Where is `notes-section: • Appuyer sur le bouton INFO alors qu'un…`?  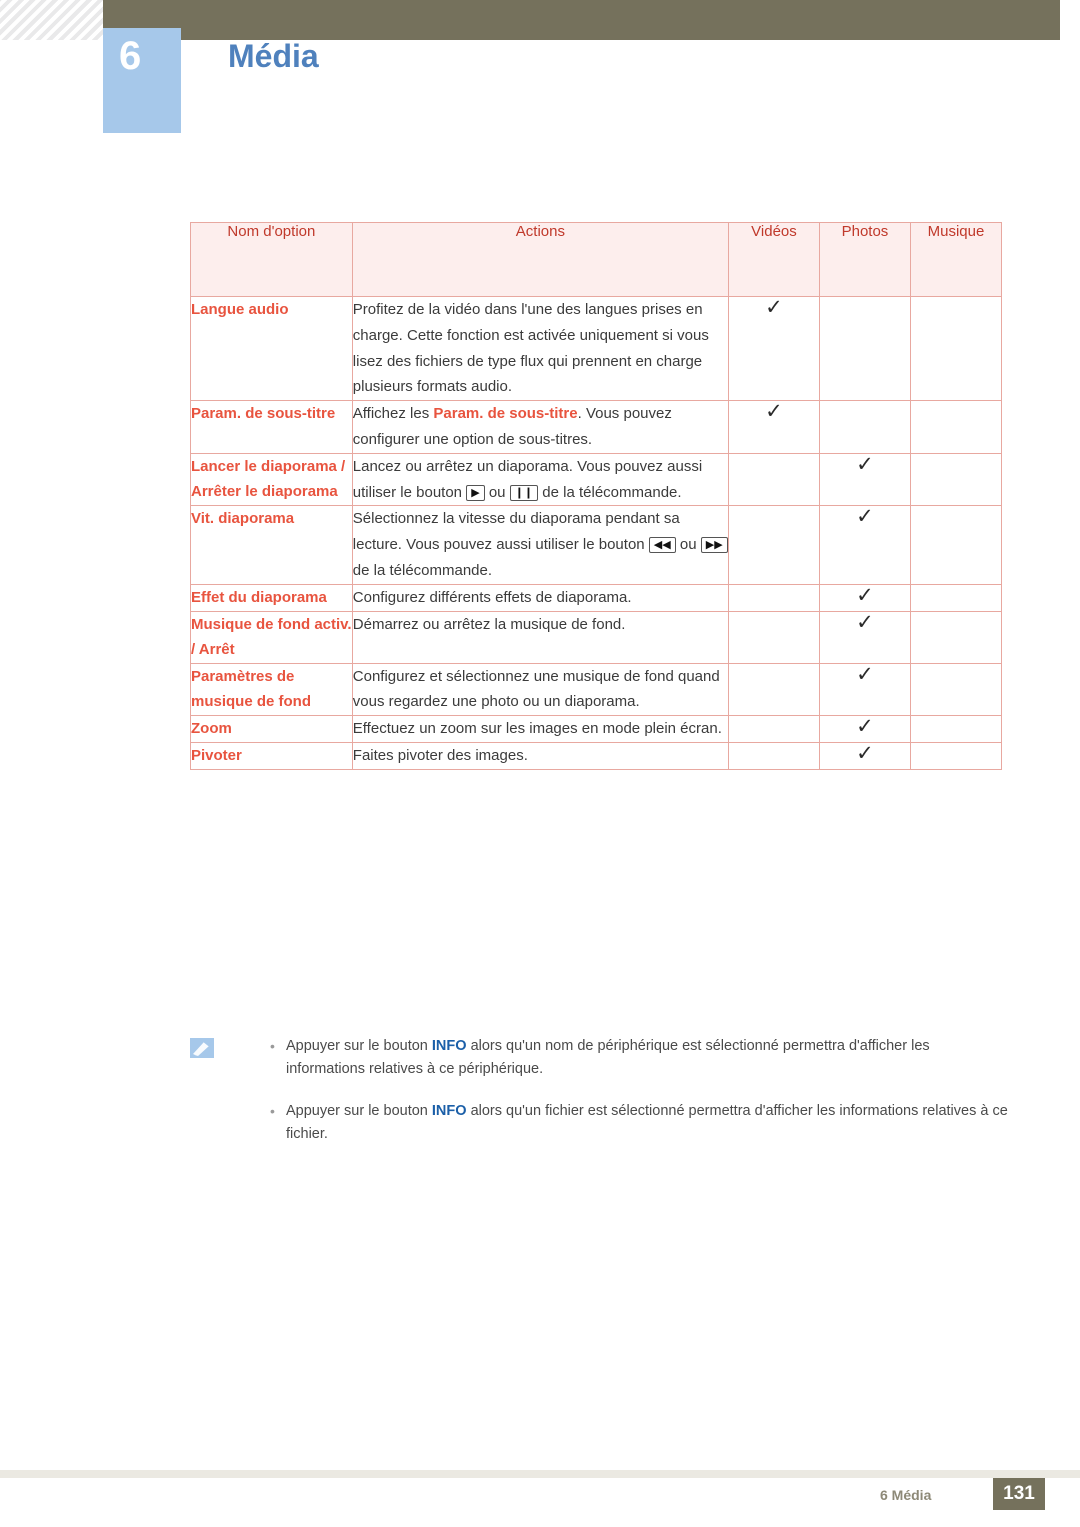
notes-section: • Appuyer sur le bouton INFO alors qu'un… is located at coordinates (600, 1100).